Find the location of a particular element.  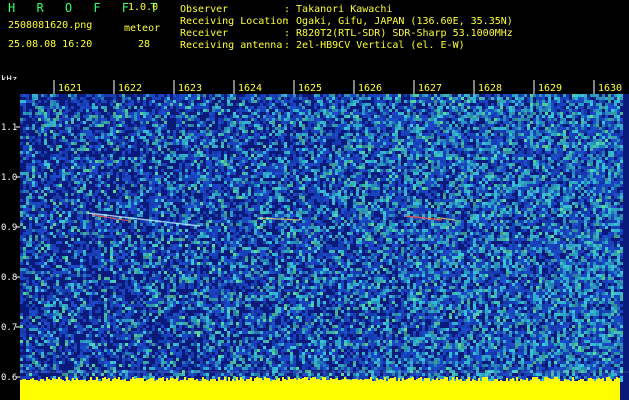

time-tick-label: 1627 is located at coordinates (430, 88).